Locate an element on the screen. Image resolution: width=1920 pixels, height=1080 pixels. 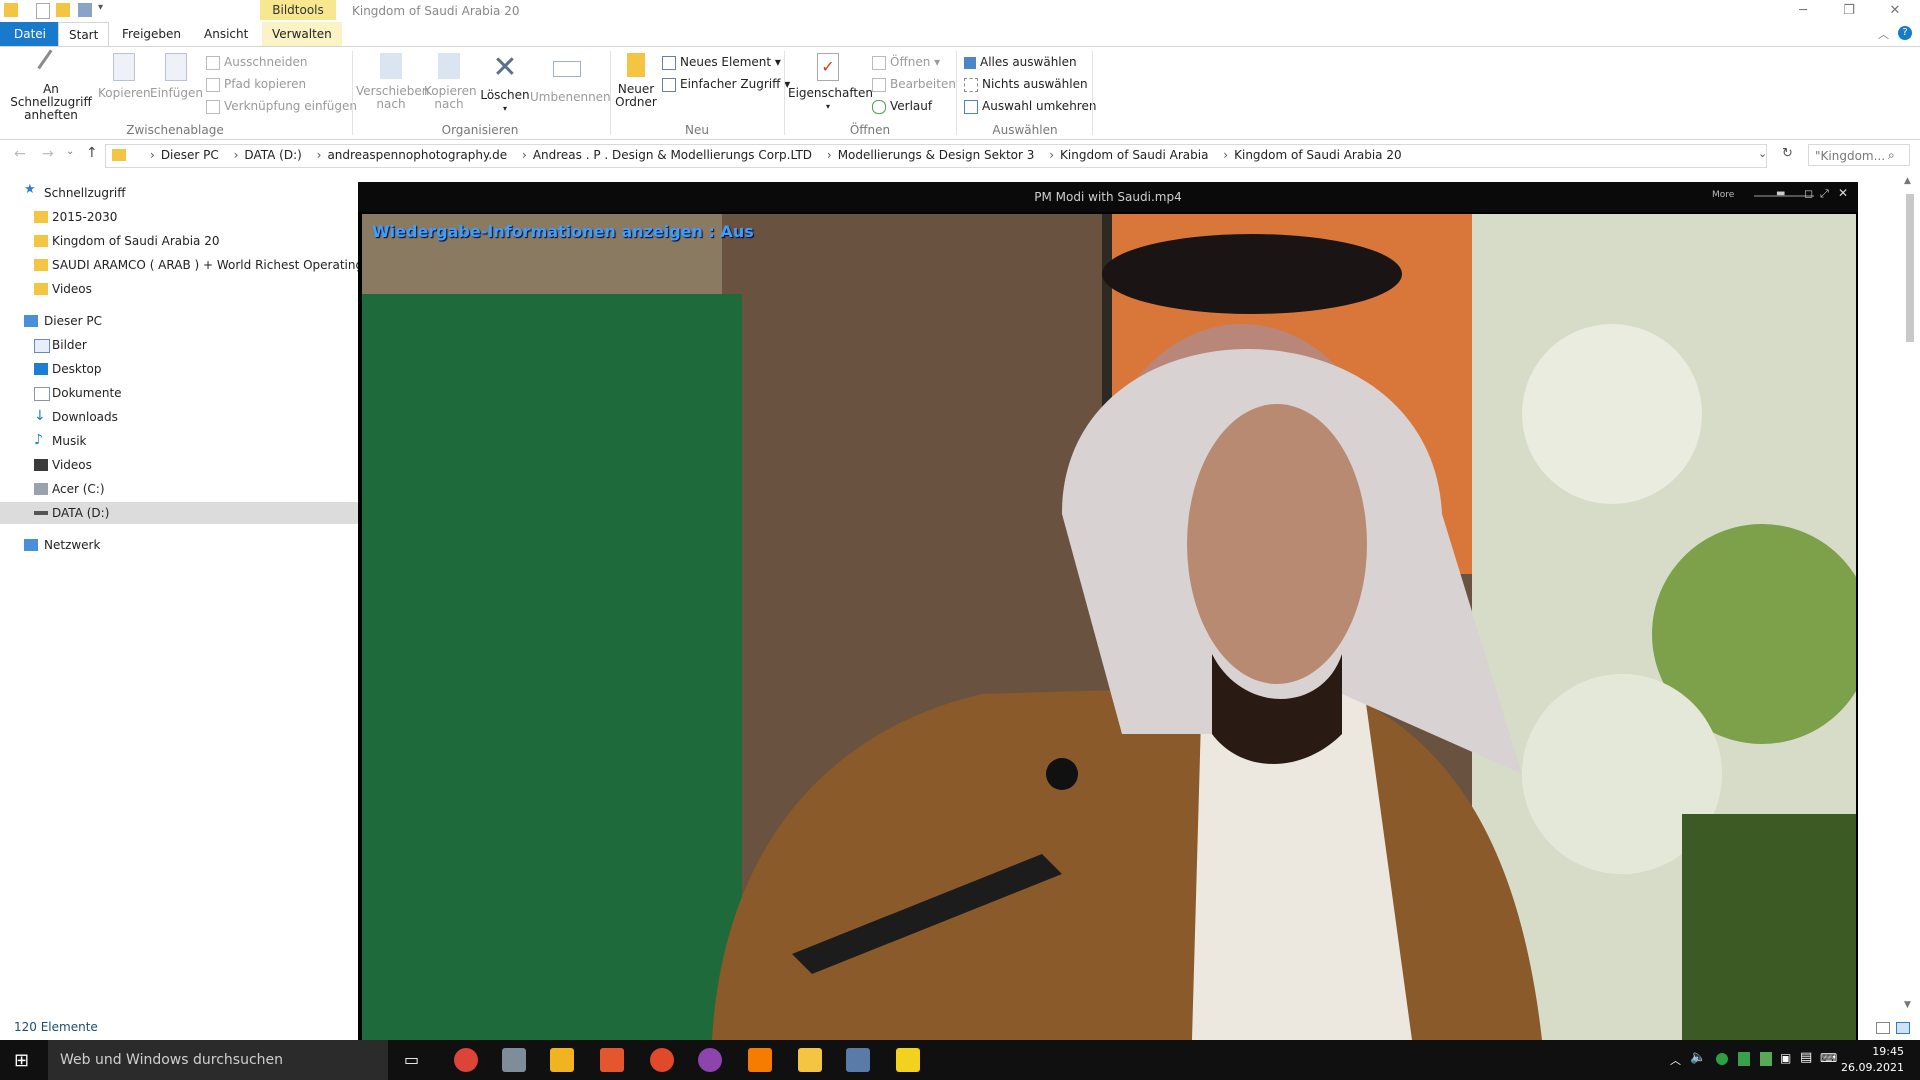
minimize-button: ─ is located at coordinates (1803, 11).